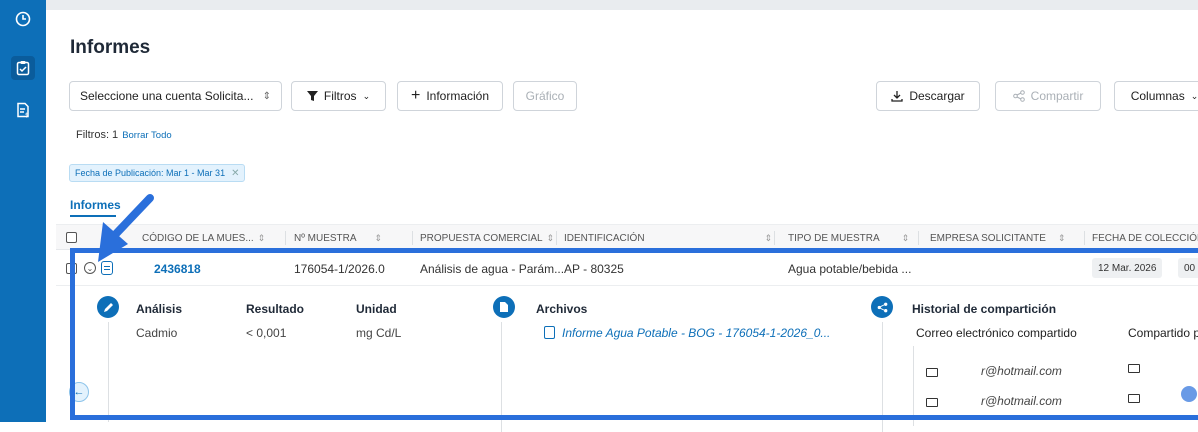  What do you see at coordinates (312, 96) in the screenshot?
I see `filter-icon` at bounding box center [312, 96].